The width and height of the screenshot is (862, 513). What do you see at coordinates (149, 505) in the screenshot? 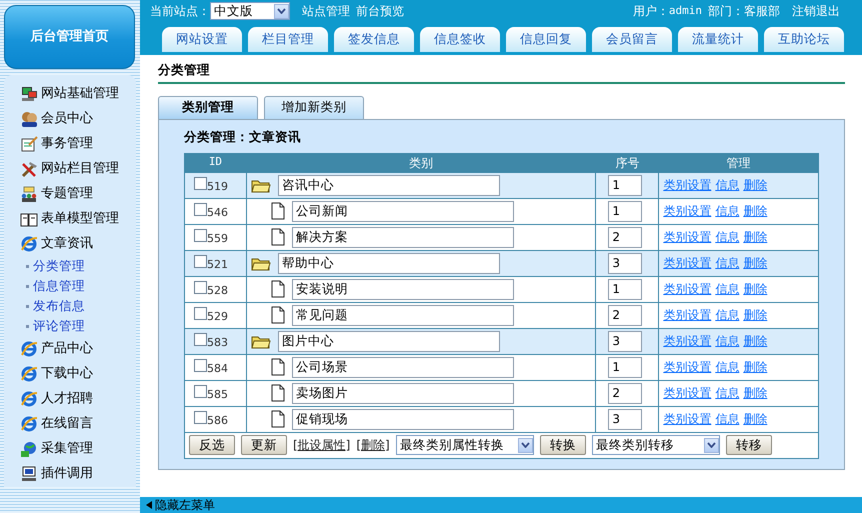
I see `left-arrow-icon` at bounding box center [149, 505].